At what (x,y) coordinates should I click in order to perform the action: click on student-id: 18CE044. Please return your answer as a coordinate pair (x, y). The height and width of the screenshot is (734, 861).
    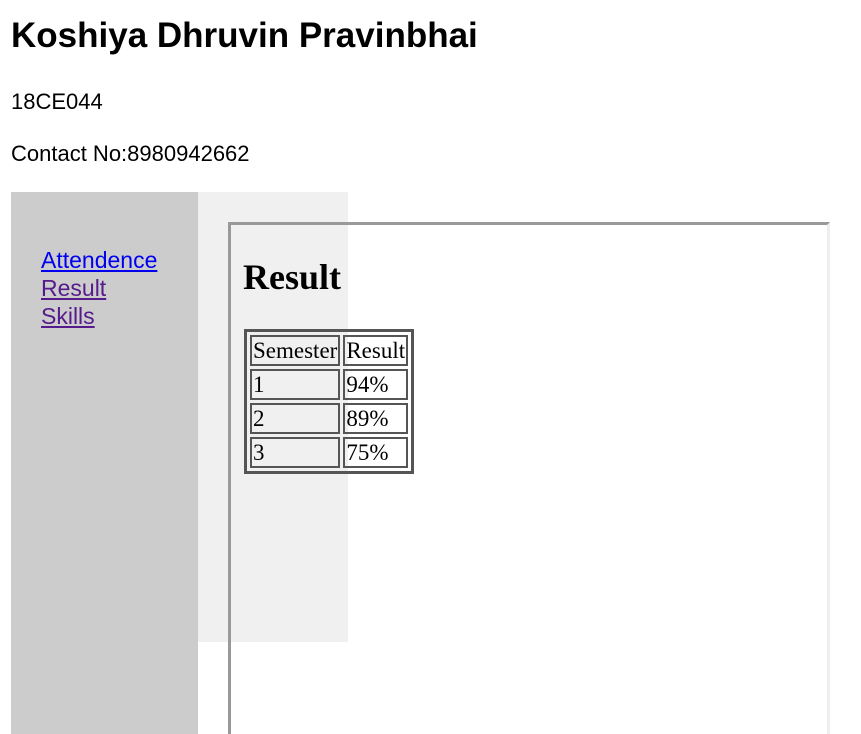
    Looking at the image, I should click on (57, 101).